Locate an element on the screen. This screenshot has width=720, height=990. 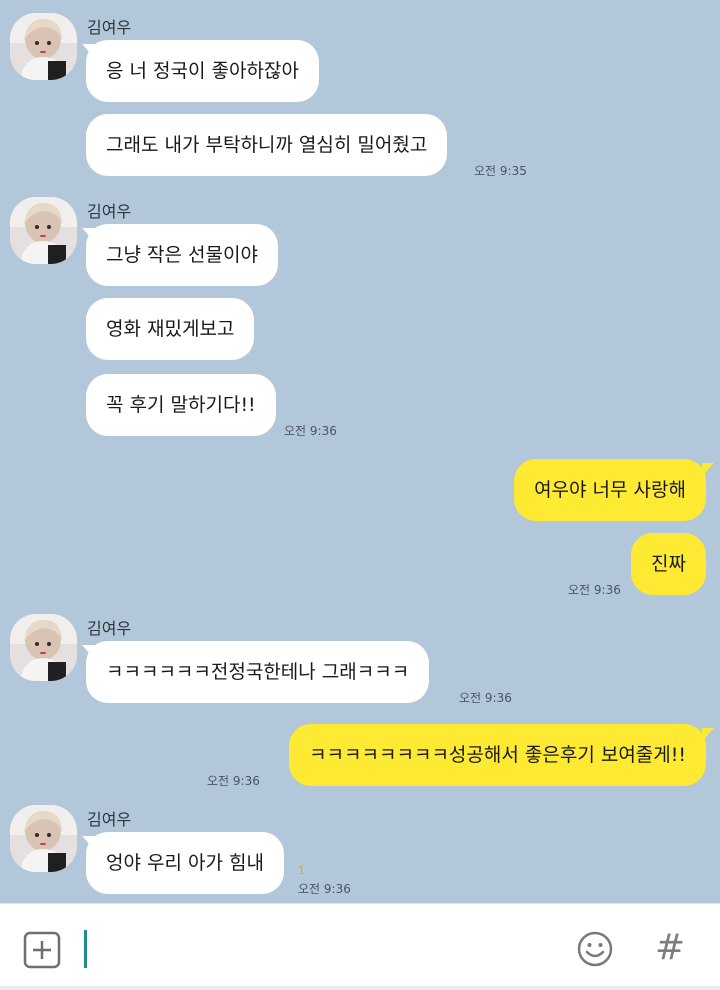
attach-button is located at coordinates (42, 950).